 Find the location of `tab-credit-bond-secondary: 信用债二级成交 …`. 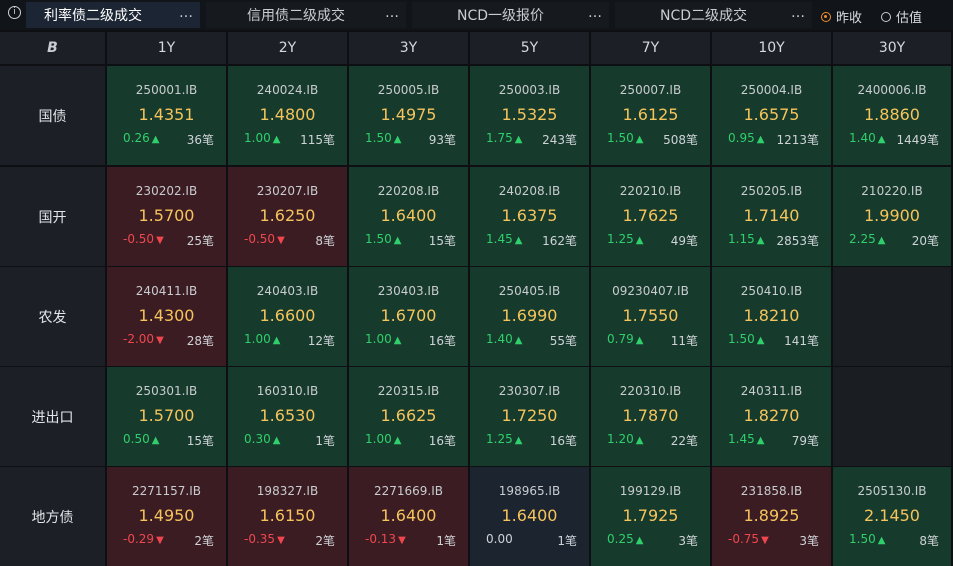

tab-credit-bond-secondary: 信用债二级成交 … is located at coordinates (306, 15).